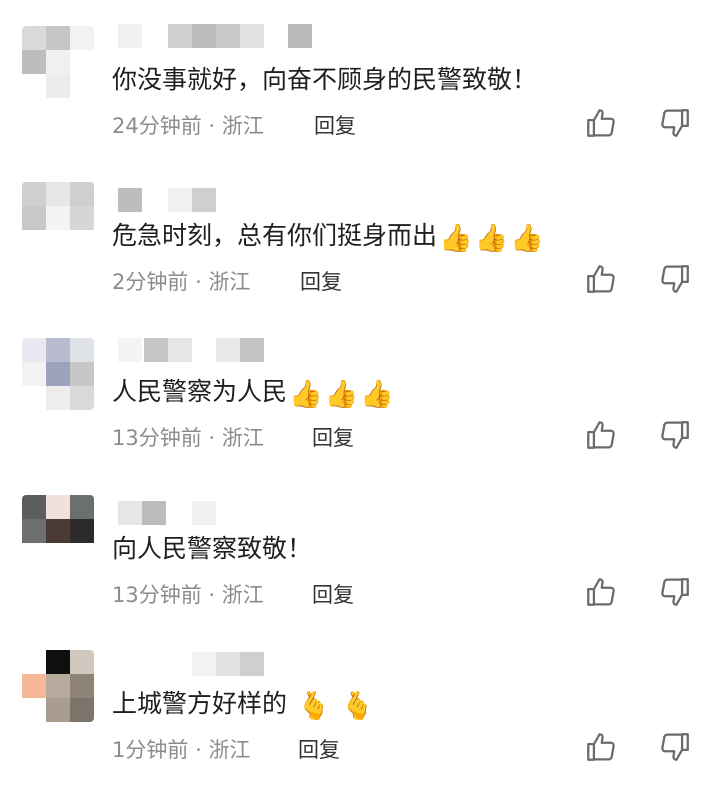 The height and width of the screenshot is (806, 720). I want to click on comment-time: 1分钟前, so click(150, 750).